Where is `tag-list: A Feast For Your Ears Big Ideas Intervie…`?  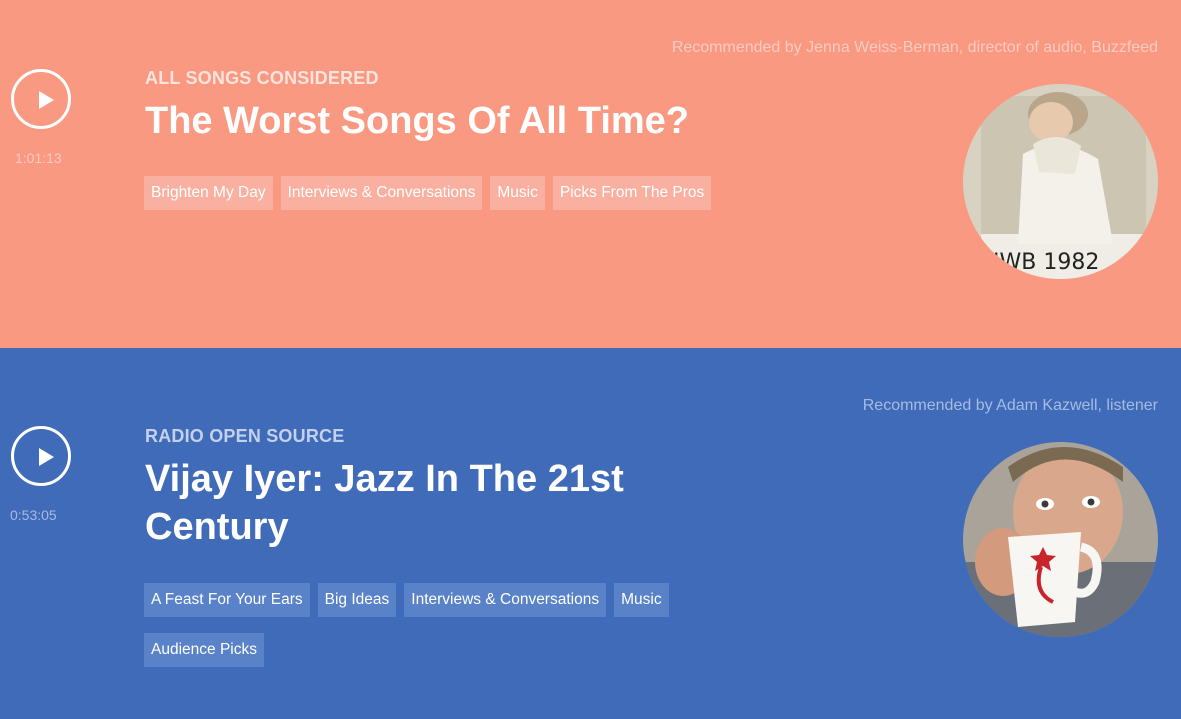
tag-list: A Feast For Your Ears Big Ideas Intervie… is located at coordinates (444, 625).